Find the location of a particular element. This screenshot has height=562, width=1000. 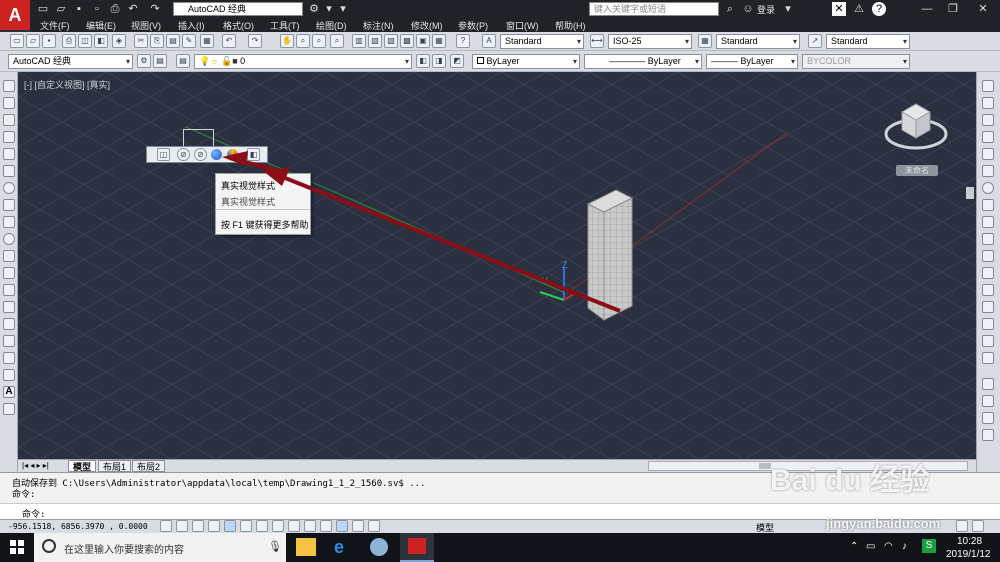

table-style-combo: Standard ▾ is located at coordinates (758, 41).